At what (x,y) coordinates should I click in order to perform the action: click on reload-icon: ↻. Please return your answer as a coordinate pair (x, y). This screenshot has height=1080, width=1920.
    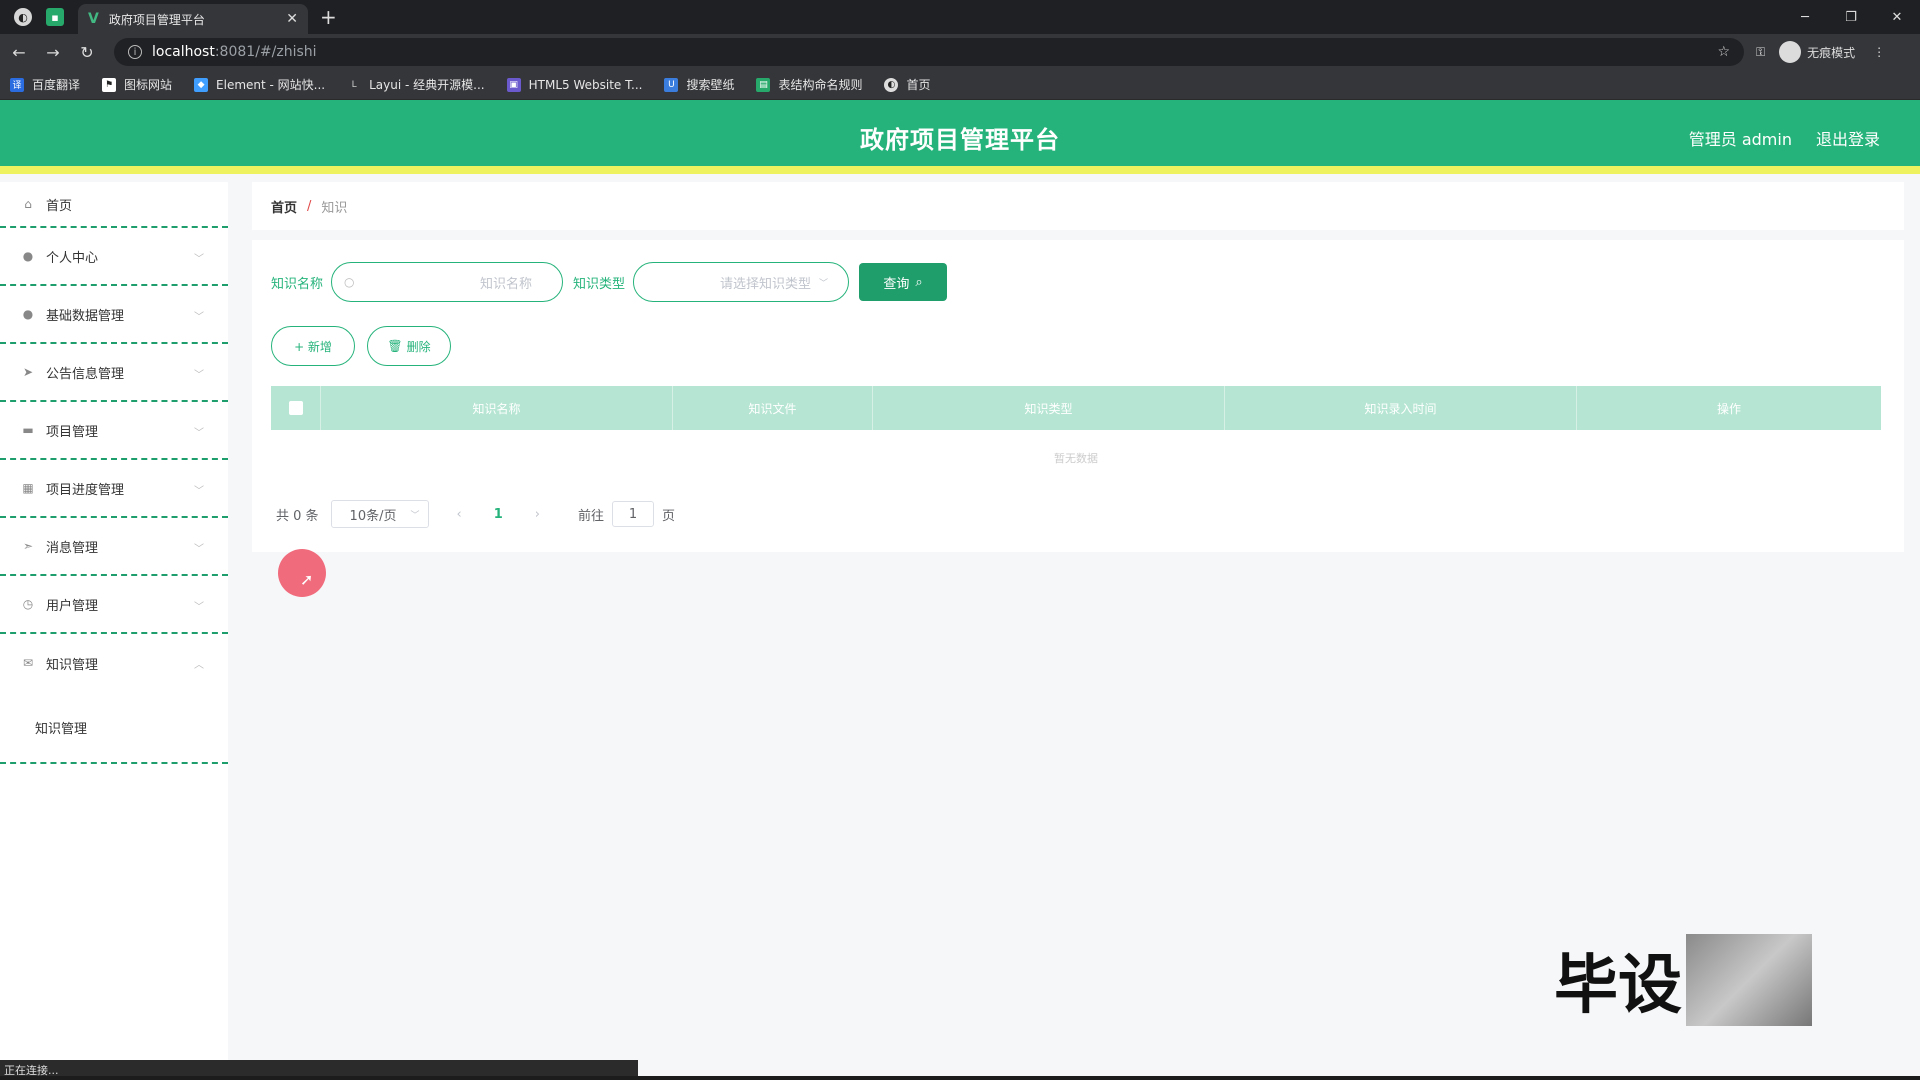
    Looking at the image, I should click on (87, 52).